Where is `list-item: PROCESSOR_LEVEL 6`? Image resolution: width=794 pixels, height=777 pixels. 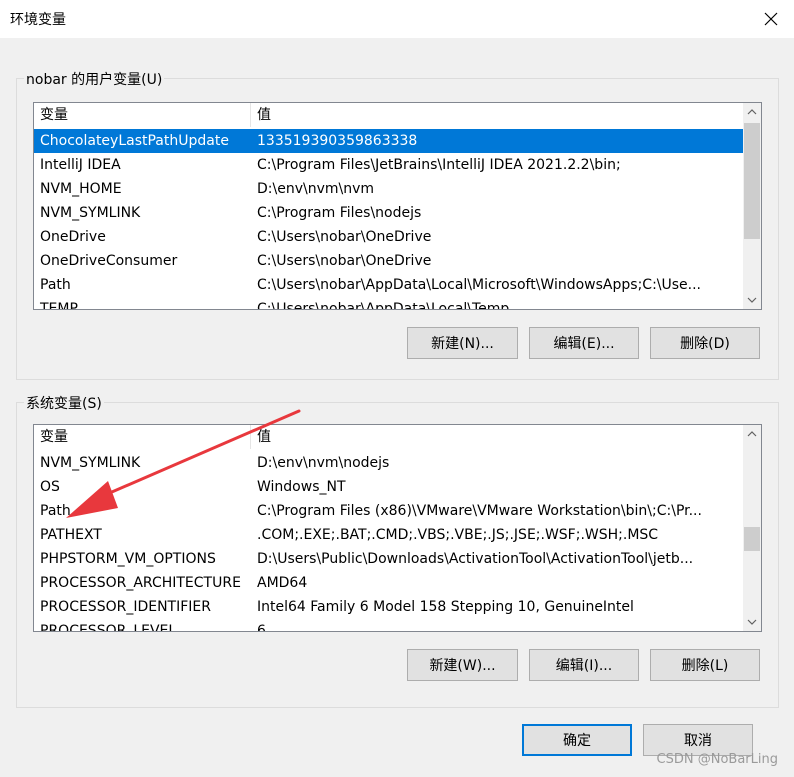
list-item: PROCESSOR_LEVEL 6 is located at coordinates (388, 625).